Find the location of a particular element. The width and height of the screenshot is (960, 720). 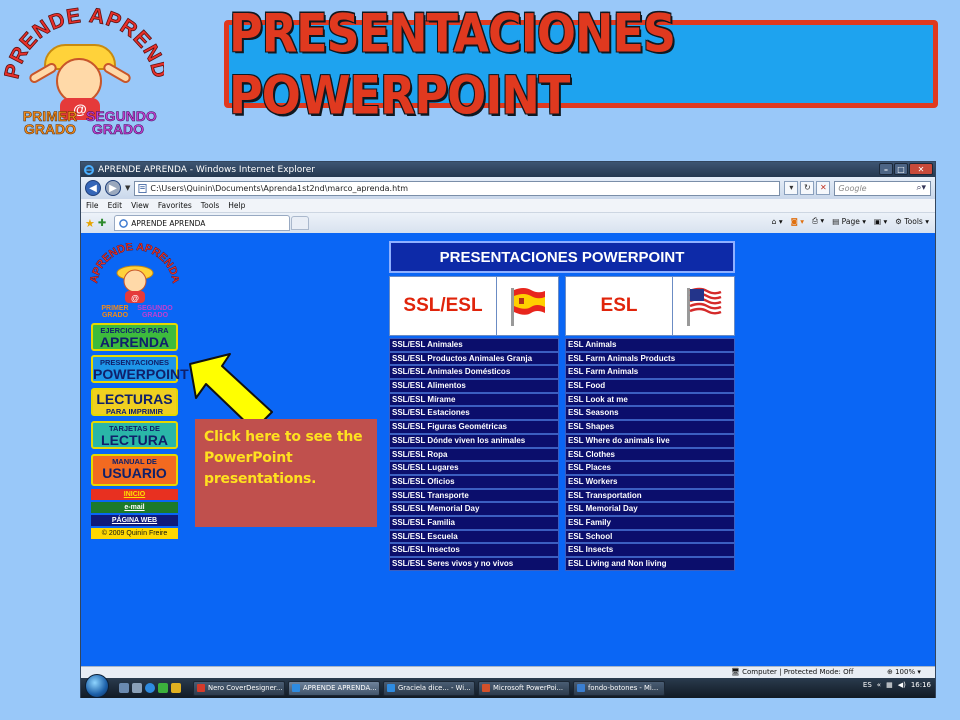

address-dropdown-icon: ▾ is located at coordinates (791, 188).